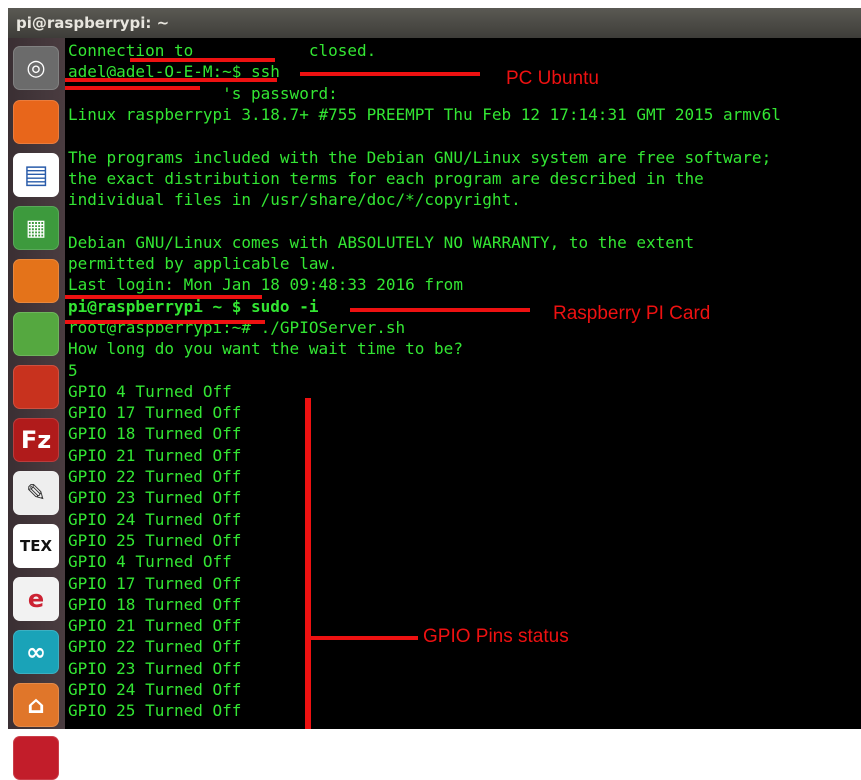  I want to click on arduino-icon: ∞, so click(36, 652).